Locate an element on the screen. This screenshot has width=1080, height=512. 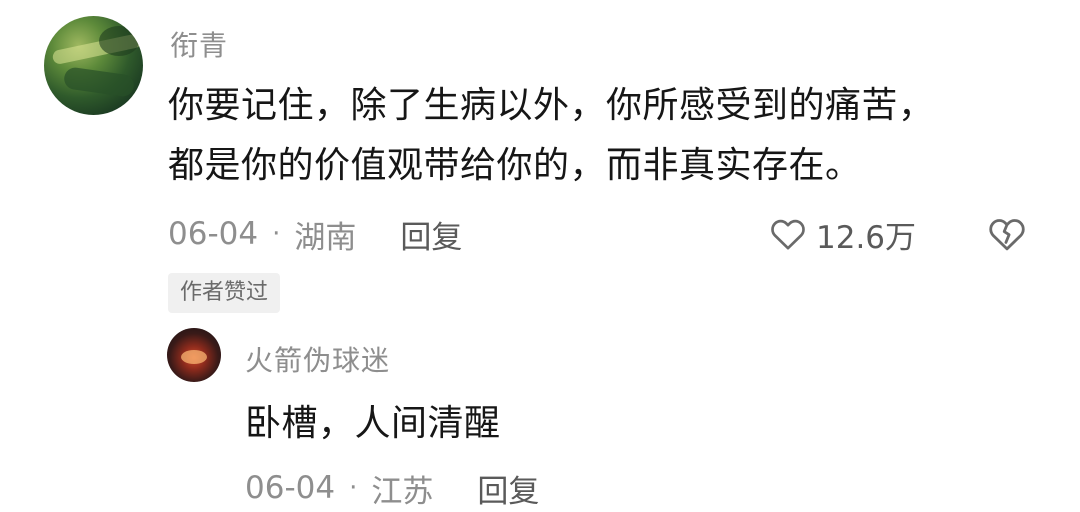
comment-text-line-2: 都是你的价值观带给你的，而非真实存在。 is located at coordinates (515, 165).